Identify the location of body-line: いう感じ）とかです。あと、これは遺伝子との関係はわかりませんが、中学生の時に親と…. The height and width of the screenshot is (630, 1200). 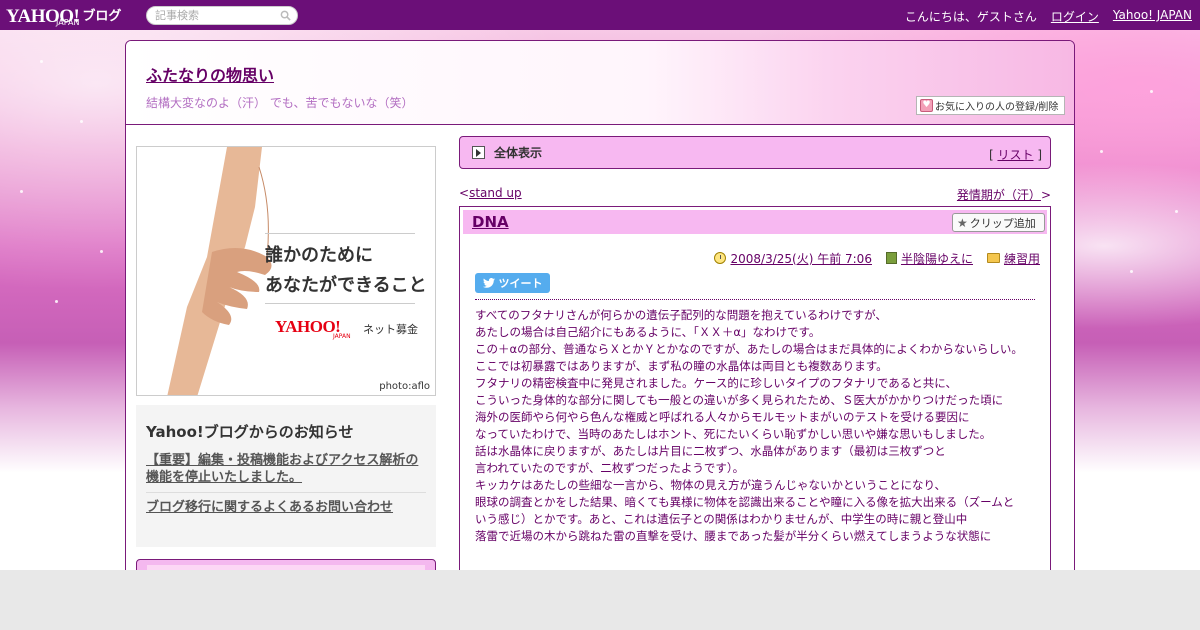
(721, 519).